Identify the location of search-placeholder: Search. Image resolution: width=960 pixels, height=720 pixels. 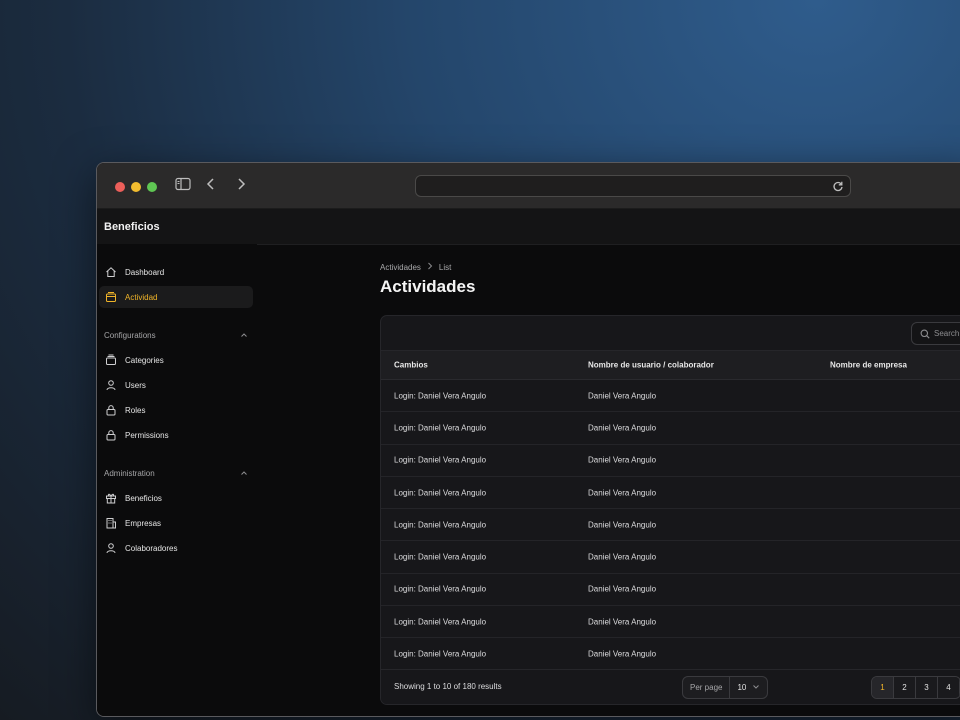
(947, 333).